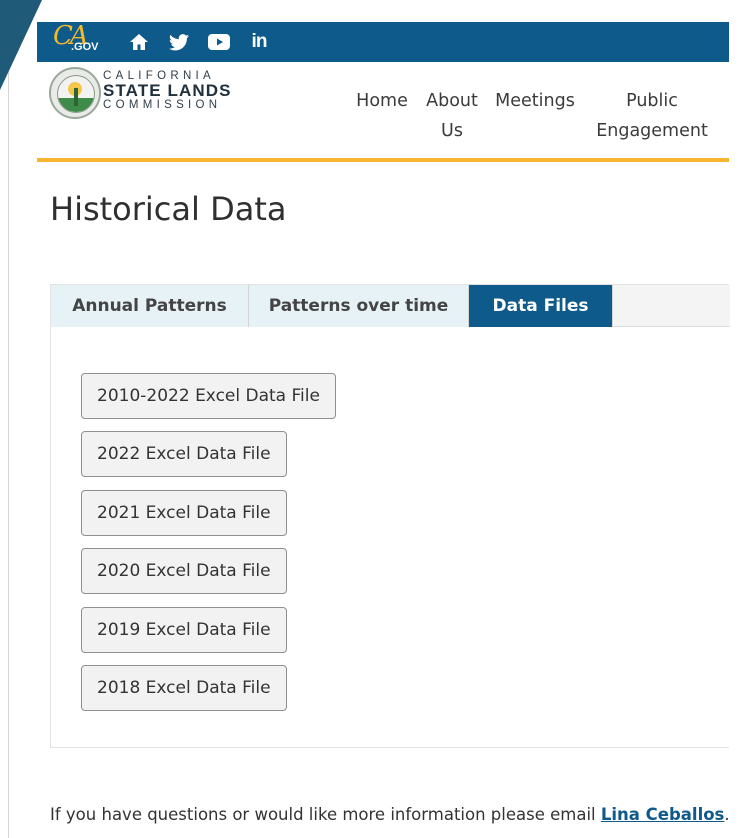 The height and width of the screenshot is (838, 741). Describe the element at coordinates (184, 513) in the screenshot. I see `data-file-button-2021: 2021 Excel Data File` at that location.